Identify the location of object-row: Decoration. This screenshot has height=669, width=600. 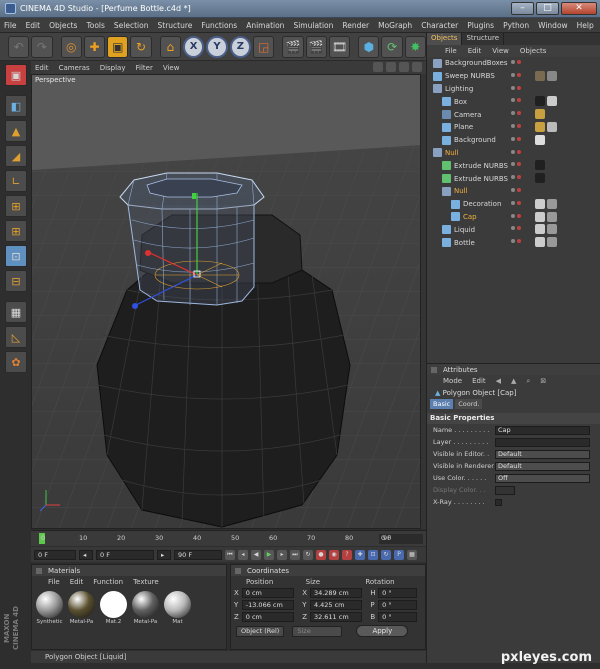
(513, 204).